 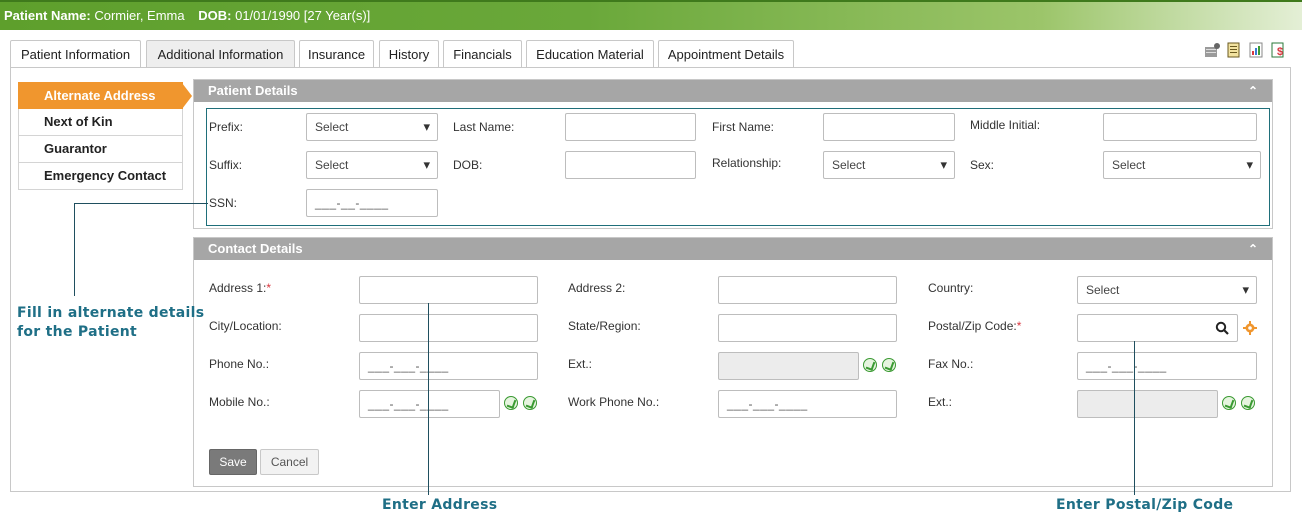 I want to click on fax-input: ___-___-____, so click(x=1167, y=366).